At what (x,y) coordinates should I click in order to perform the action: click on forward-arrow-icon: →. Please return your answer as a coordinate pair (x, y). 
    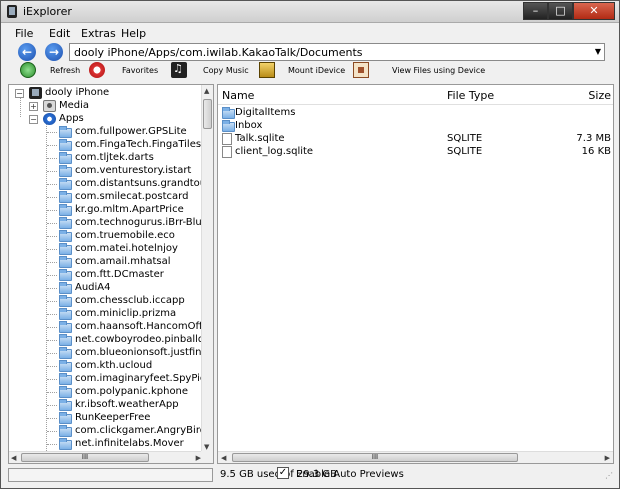
    Looking at the image, I should click on (54, 52).